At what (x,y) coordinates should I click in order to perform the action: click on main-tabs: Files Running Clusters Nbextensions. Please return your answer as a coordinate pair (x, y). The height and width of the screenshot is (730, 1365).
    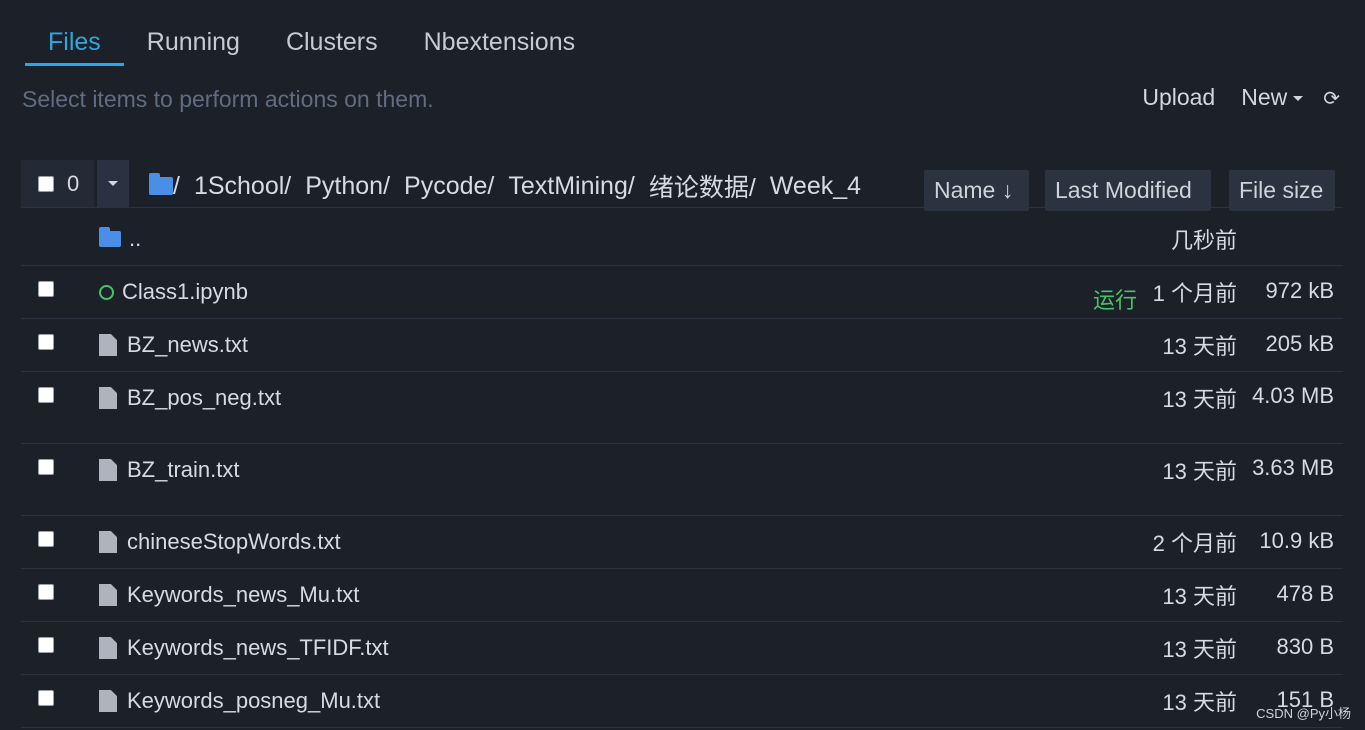
    Looking at the image, I should click on (311, 42).